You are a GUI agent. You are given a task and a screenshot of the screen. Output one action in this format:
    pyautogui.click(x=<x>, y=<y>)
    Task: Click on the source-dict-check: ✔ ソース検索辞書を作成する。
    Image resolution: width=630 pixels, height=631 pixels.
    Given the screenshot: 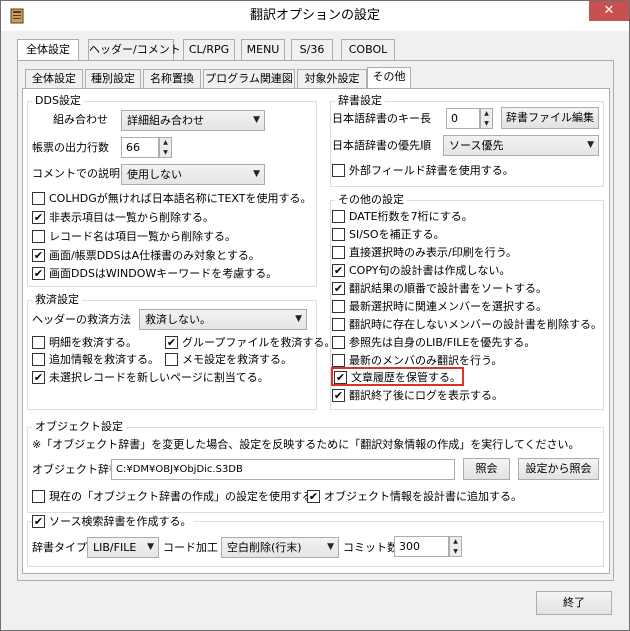 What is the action you would take?
    pyautogui.click(x=113, y=522)
    